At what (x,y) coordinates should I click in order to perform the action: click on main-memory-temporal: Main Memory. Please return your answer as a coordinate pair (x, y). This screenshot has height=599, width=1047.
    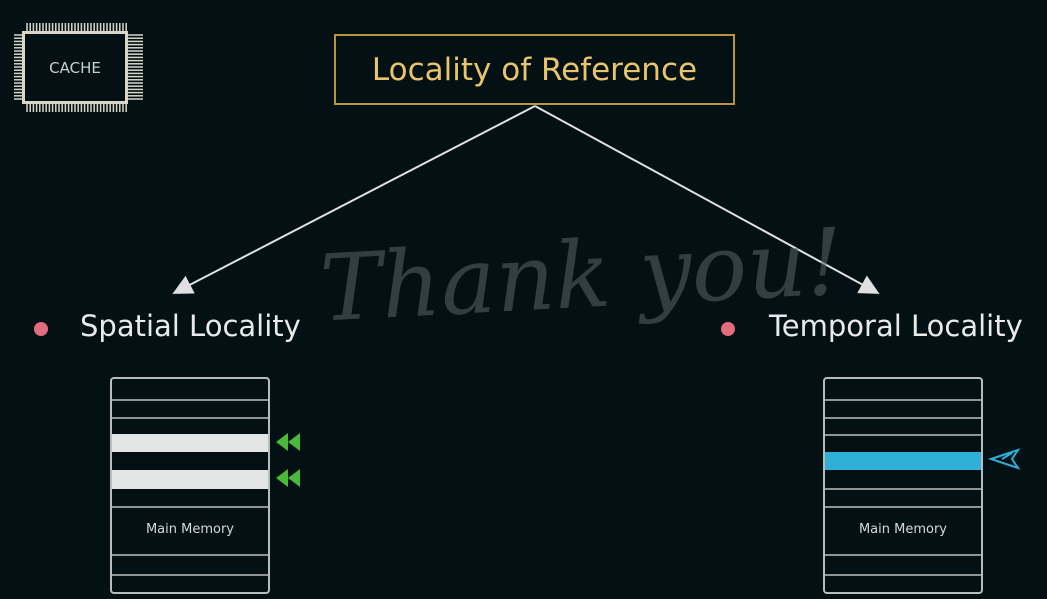
    Looking at the image, I should click on (903, 485).